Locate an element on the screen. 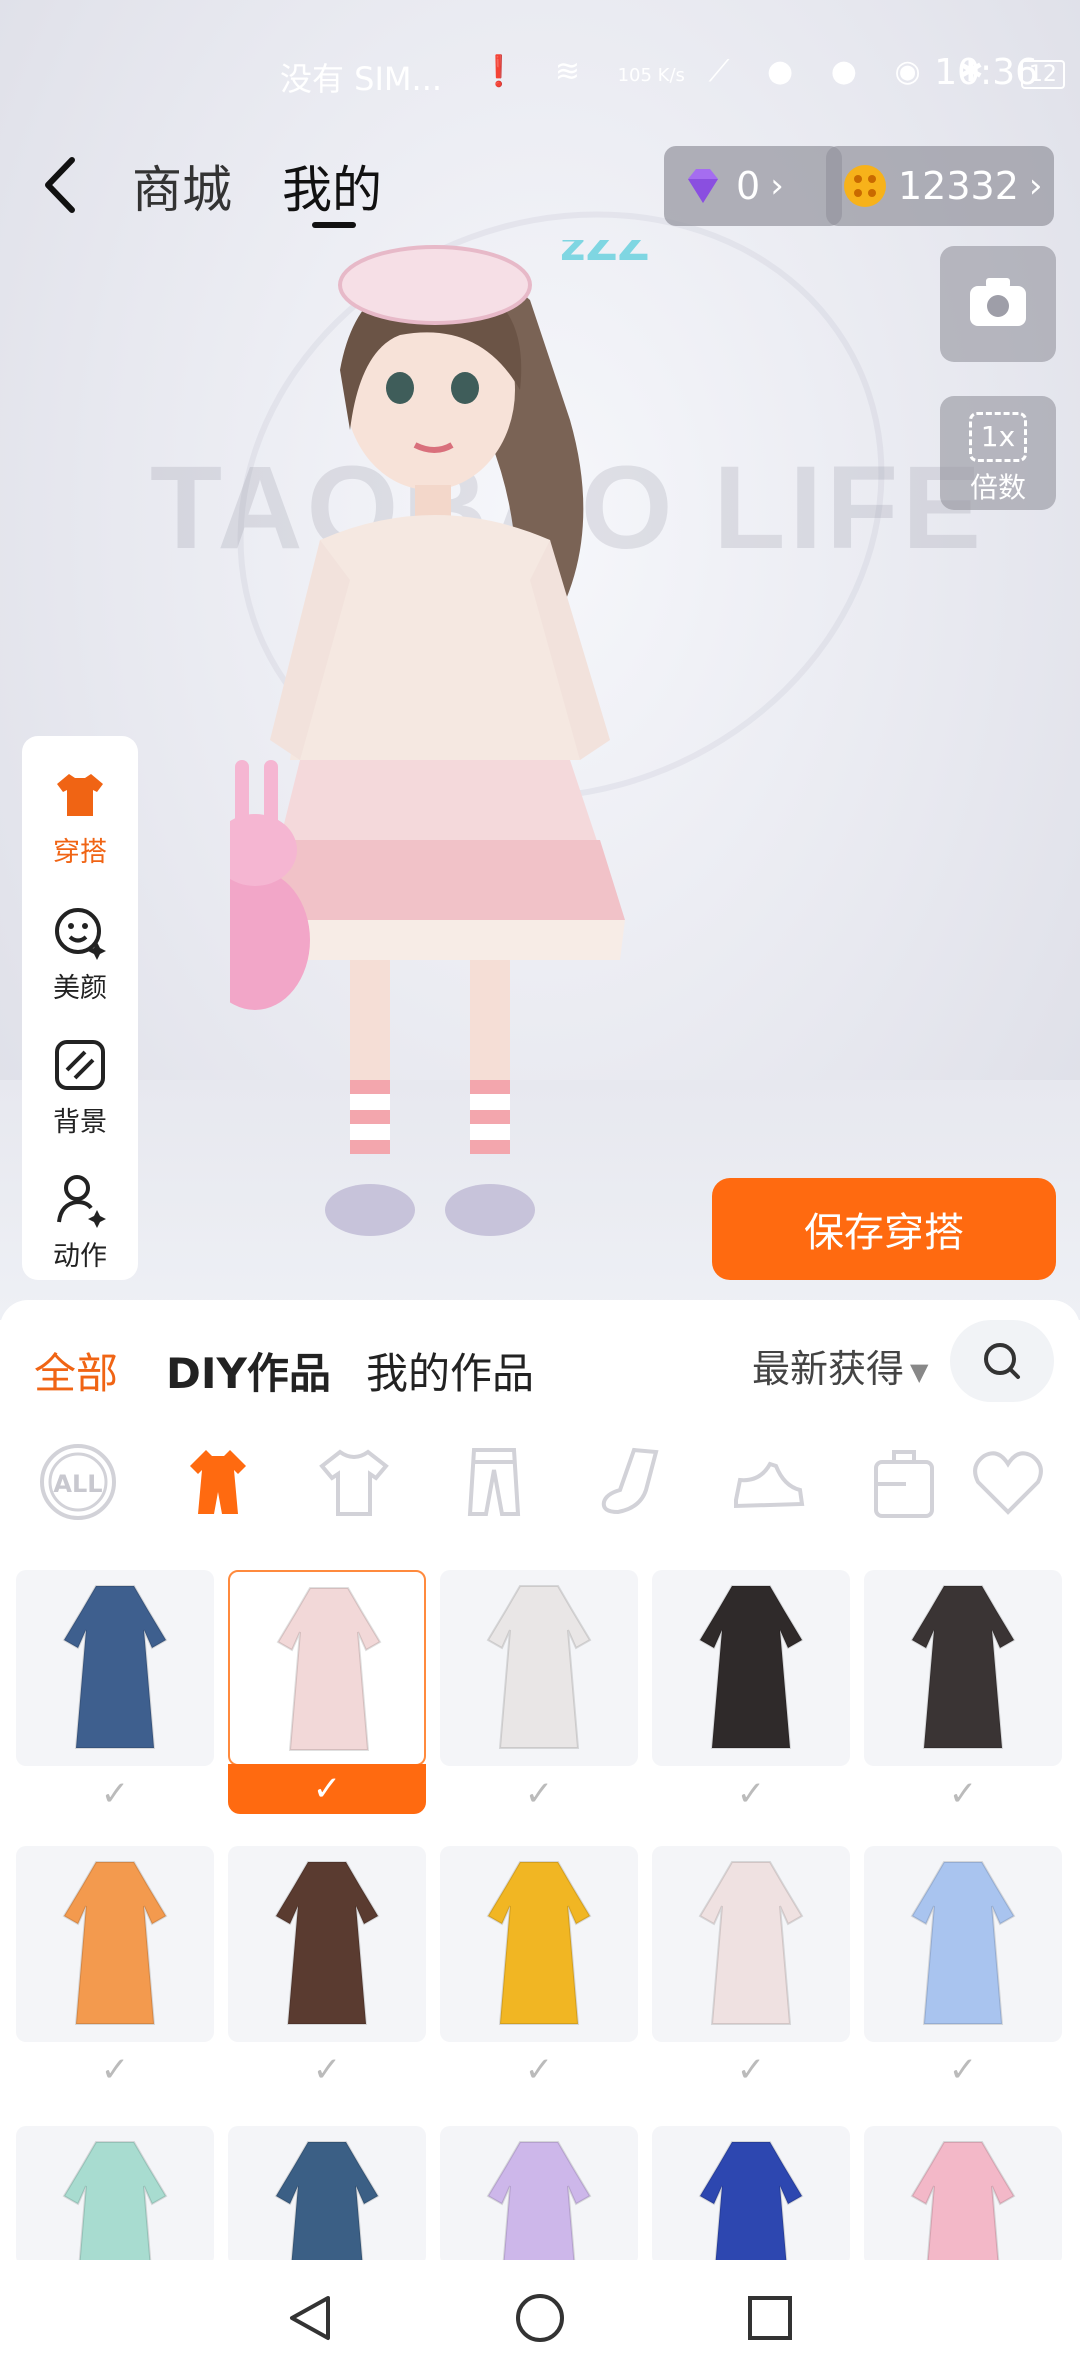  pants-icon is located at coordinates (494, 1482).